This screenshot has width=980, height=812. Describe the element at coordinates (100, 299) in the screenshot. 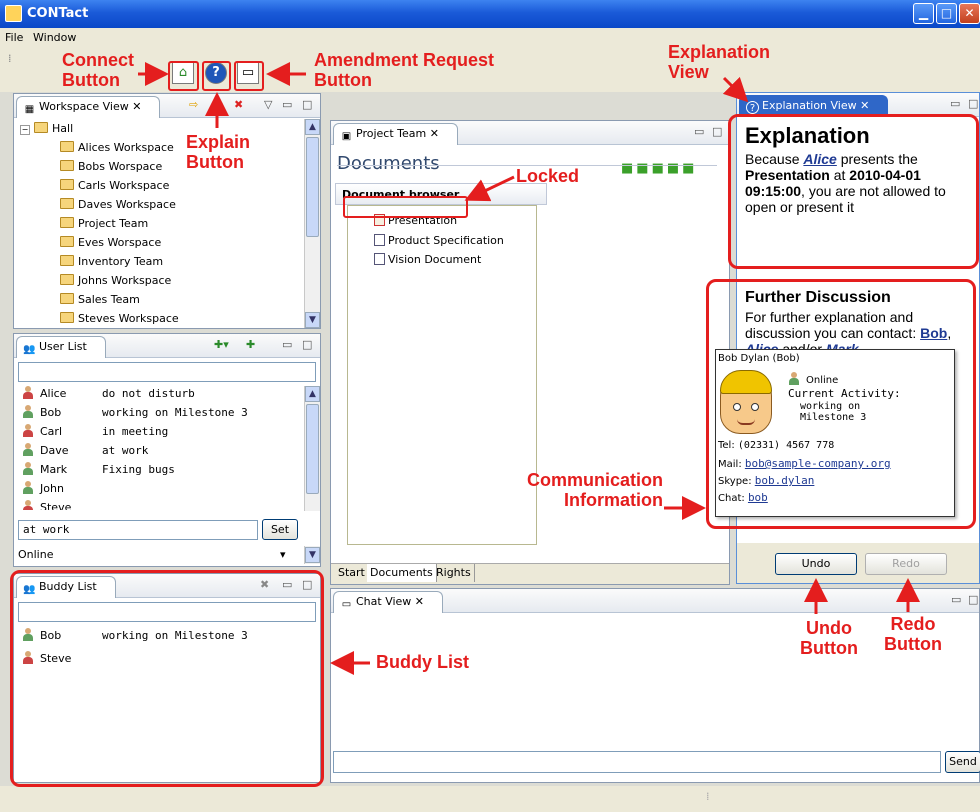

I see `tree-item: Sales Team` at that location.